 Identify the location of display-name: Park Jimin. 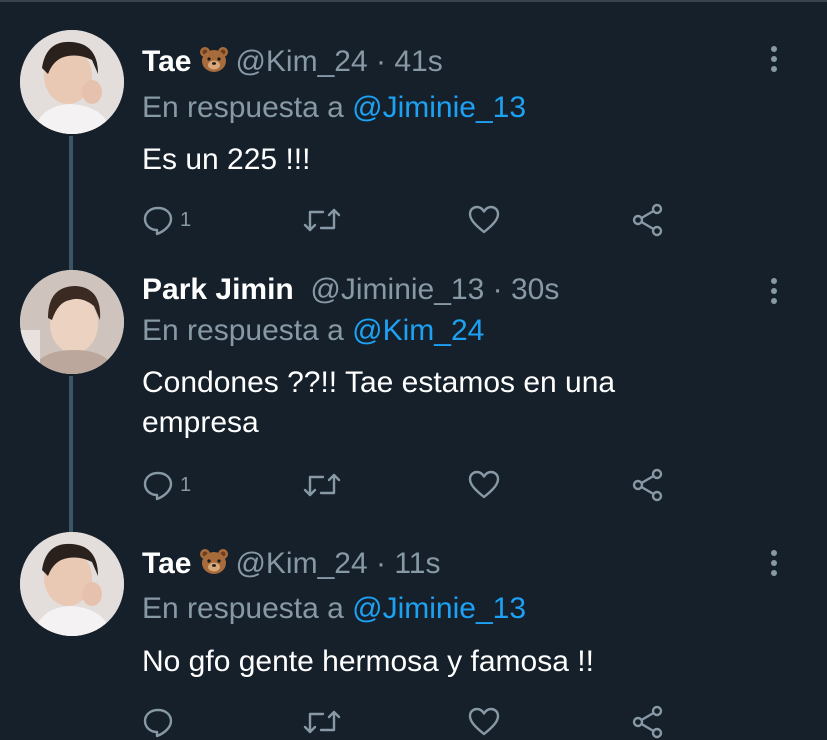
(218, 289).